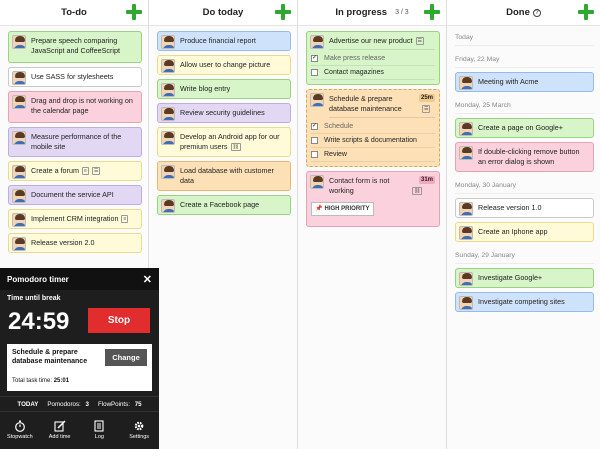 This screenshot has height=449, width=600. What do you see at coordinates (72, 76) in the screenshot?
I see `card-text: Use SASS for stylesheets` at bounding box center [72, 76].